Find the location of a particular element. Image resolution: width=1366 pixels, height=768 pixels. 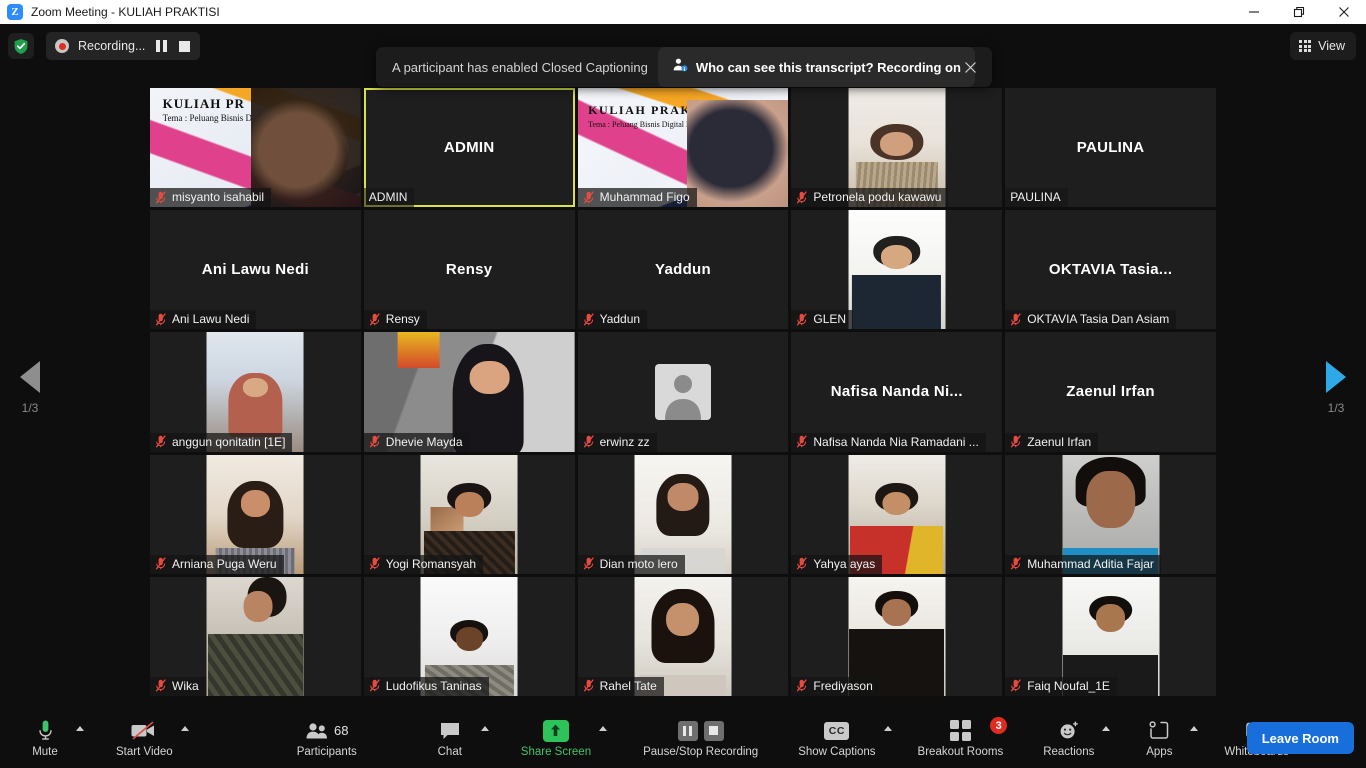

window-titlebar: Z Zoom Meeting - KULIAH PRAKTISI is located at coordinates (683, 12).